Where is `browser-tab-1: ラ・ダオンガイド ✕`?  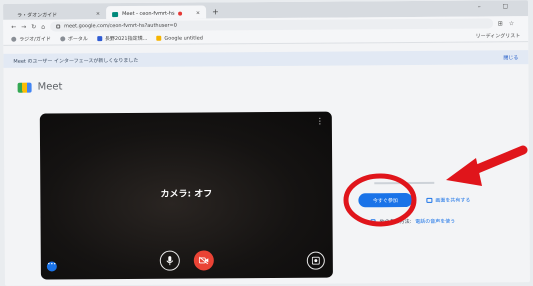 browser-tab-1: ラ・ダオンガイド ✕ is located at coordinates (58, 13).